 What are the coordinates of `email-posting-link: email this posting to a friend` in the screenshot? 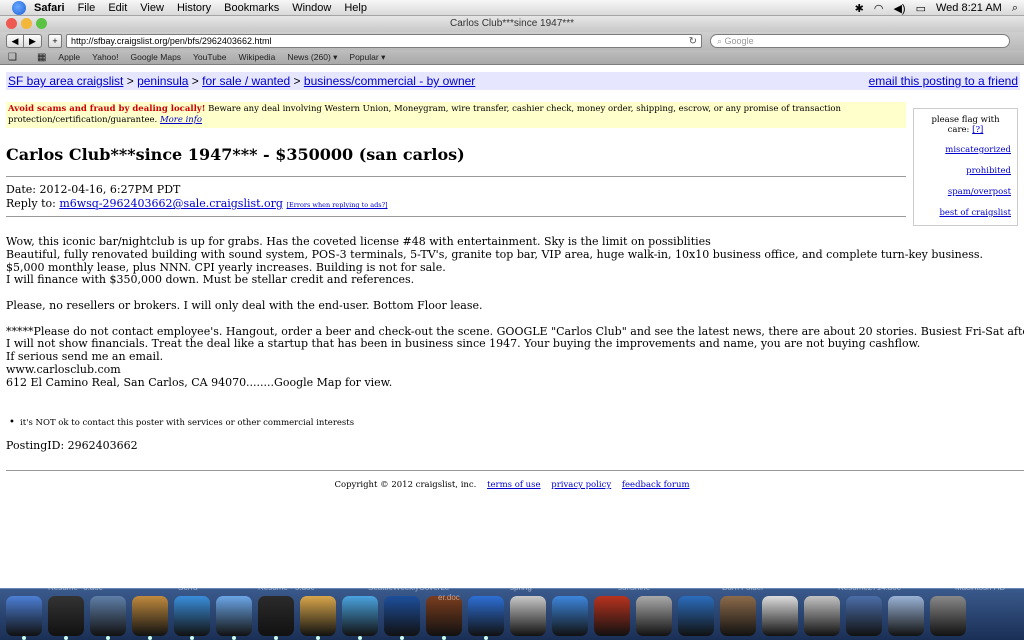 It's located at (943, 81).